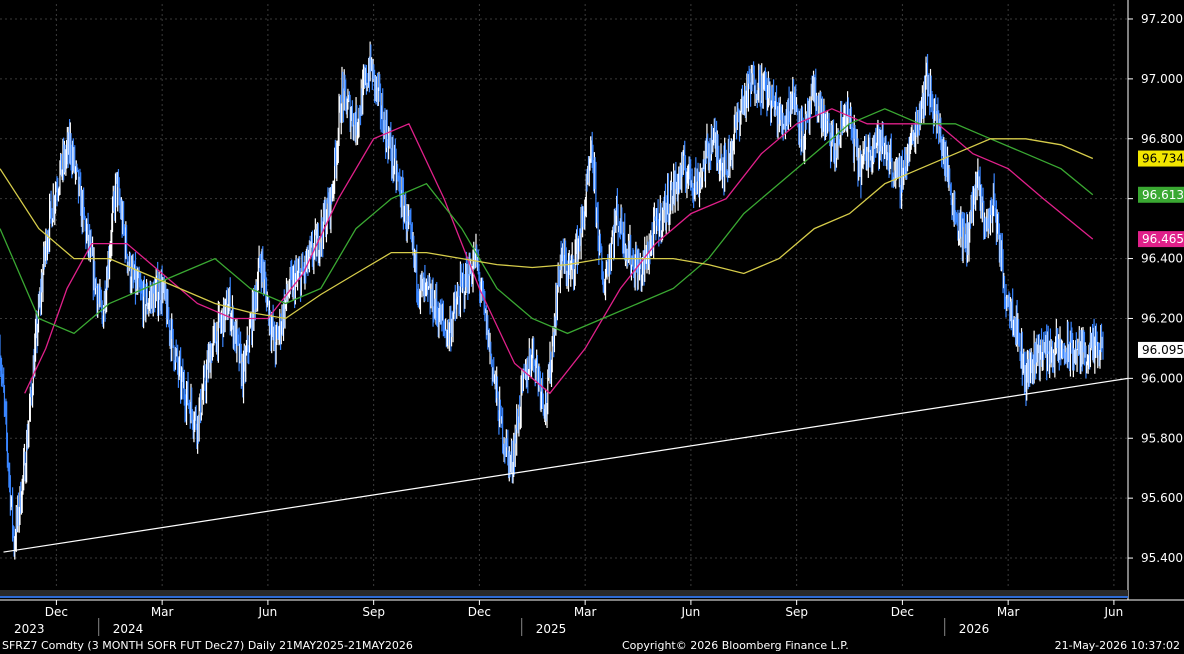 The width and height of the screenshot is (1184, 654). I want to click on y-tick-label: 95.600, so click(1162, 498).